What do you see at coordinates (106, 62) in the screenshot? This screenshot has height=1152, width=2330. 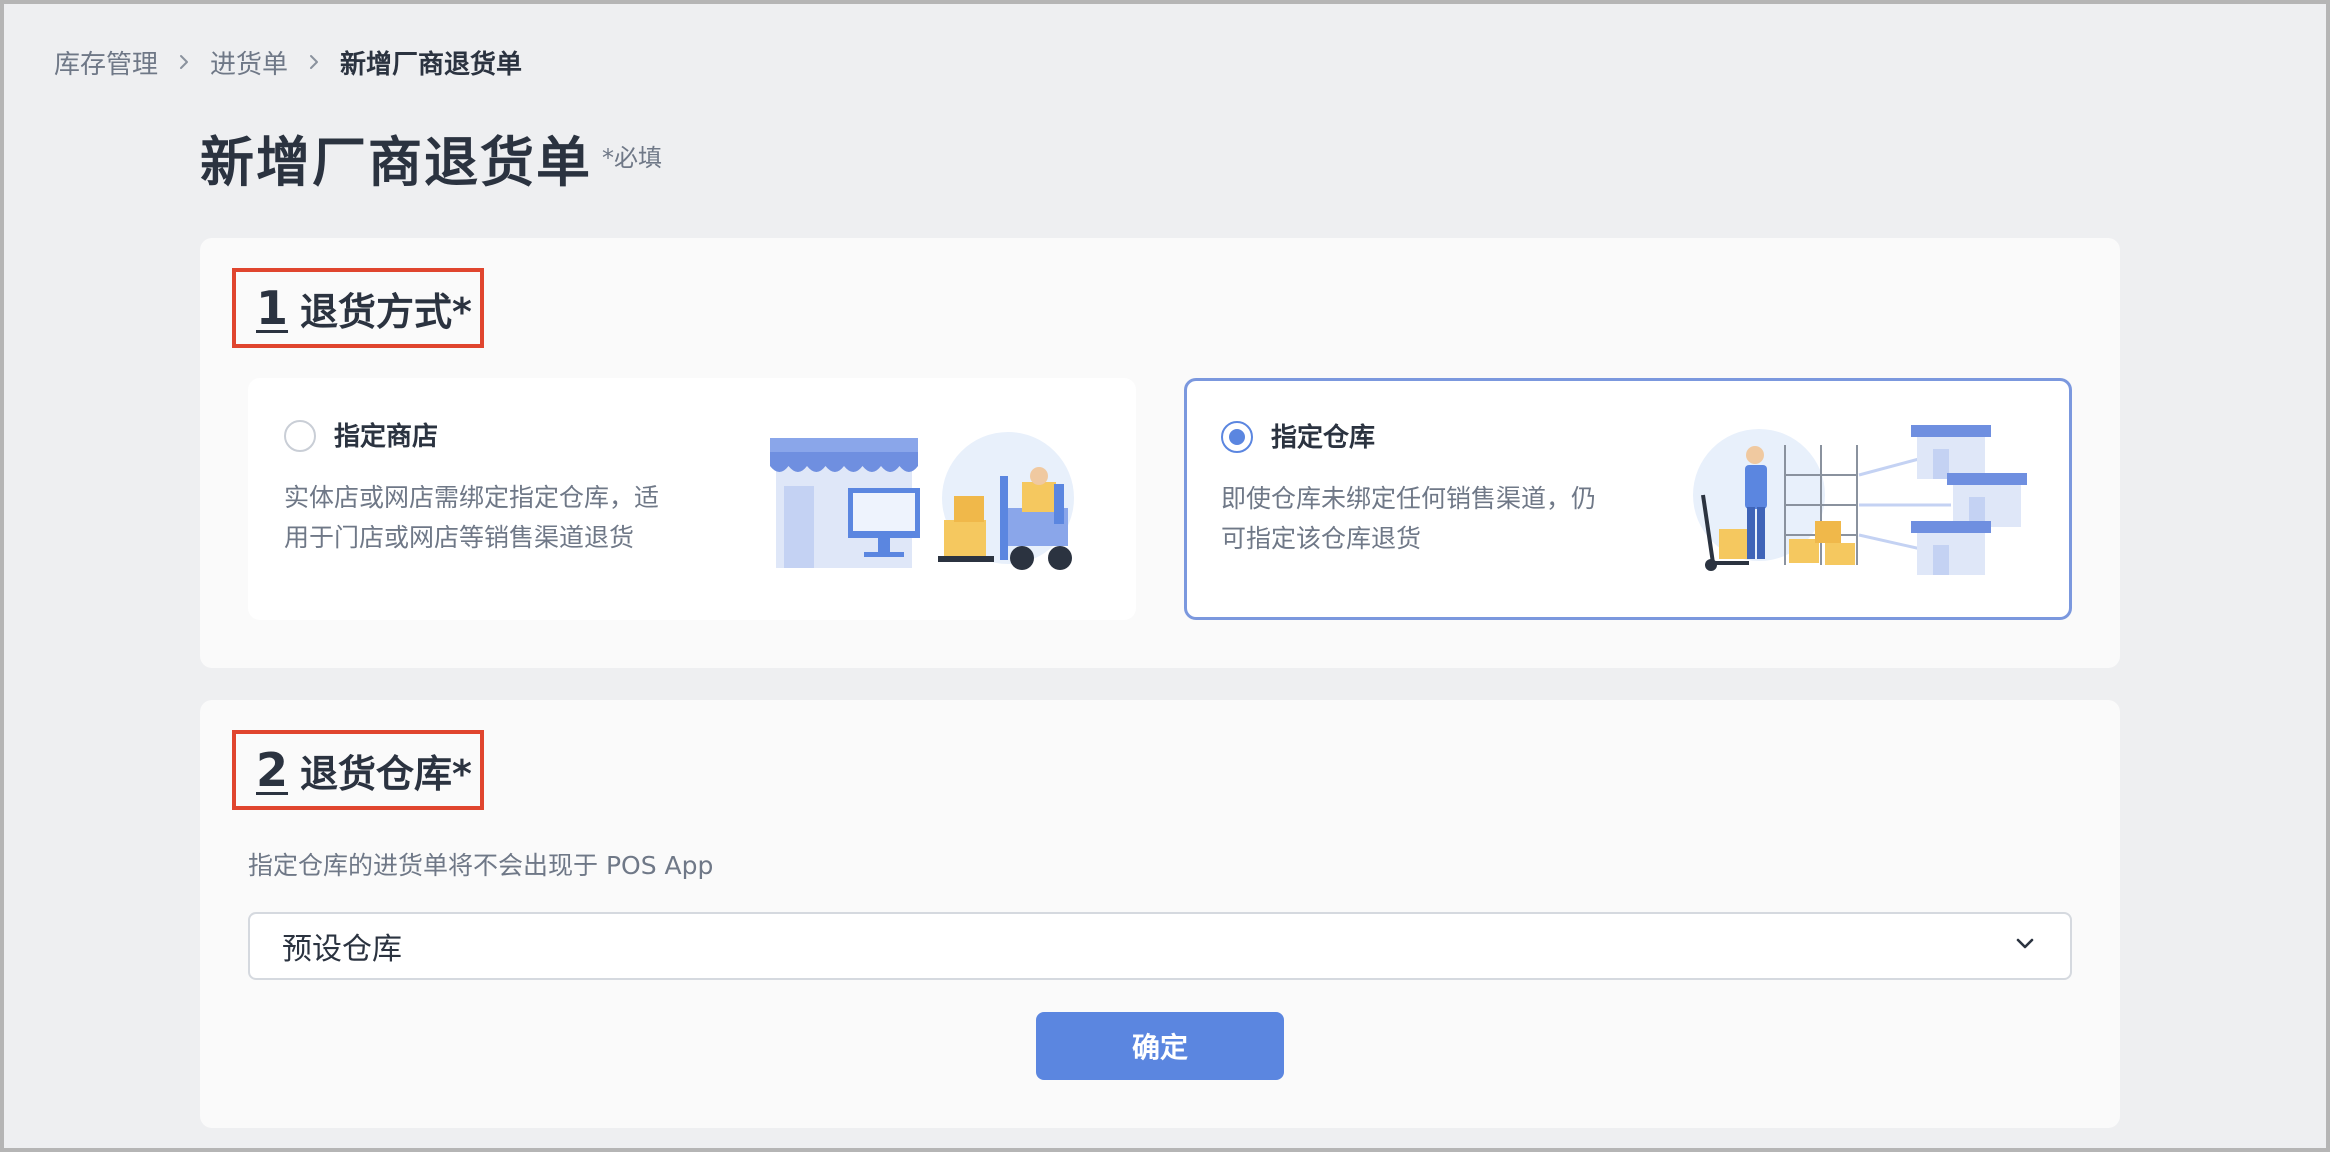 I see `breadcrumb-inventory: 库存管理` at bounding box center [106, 62].